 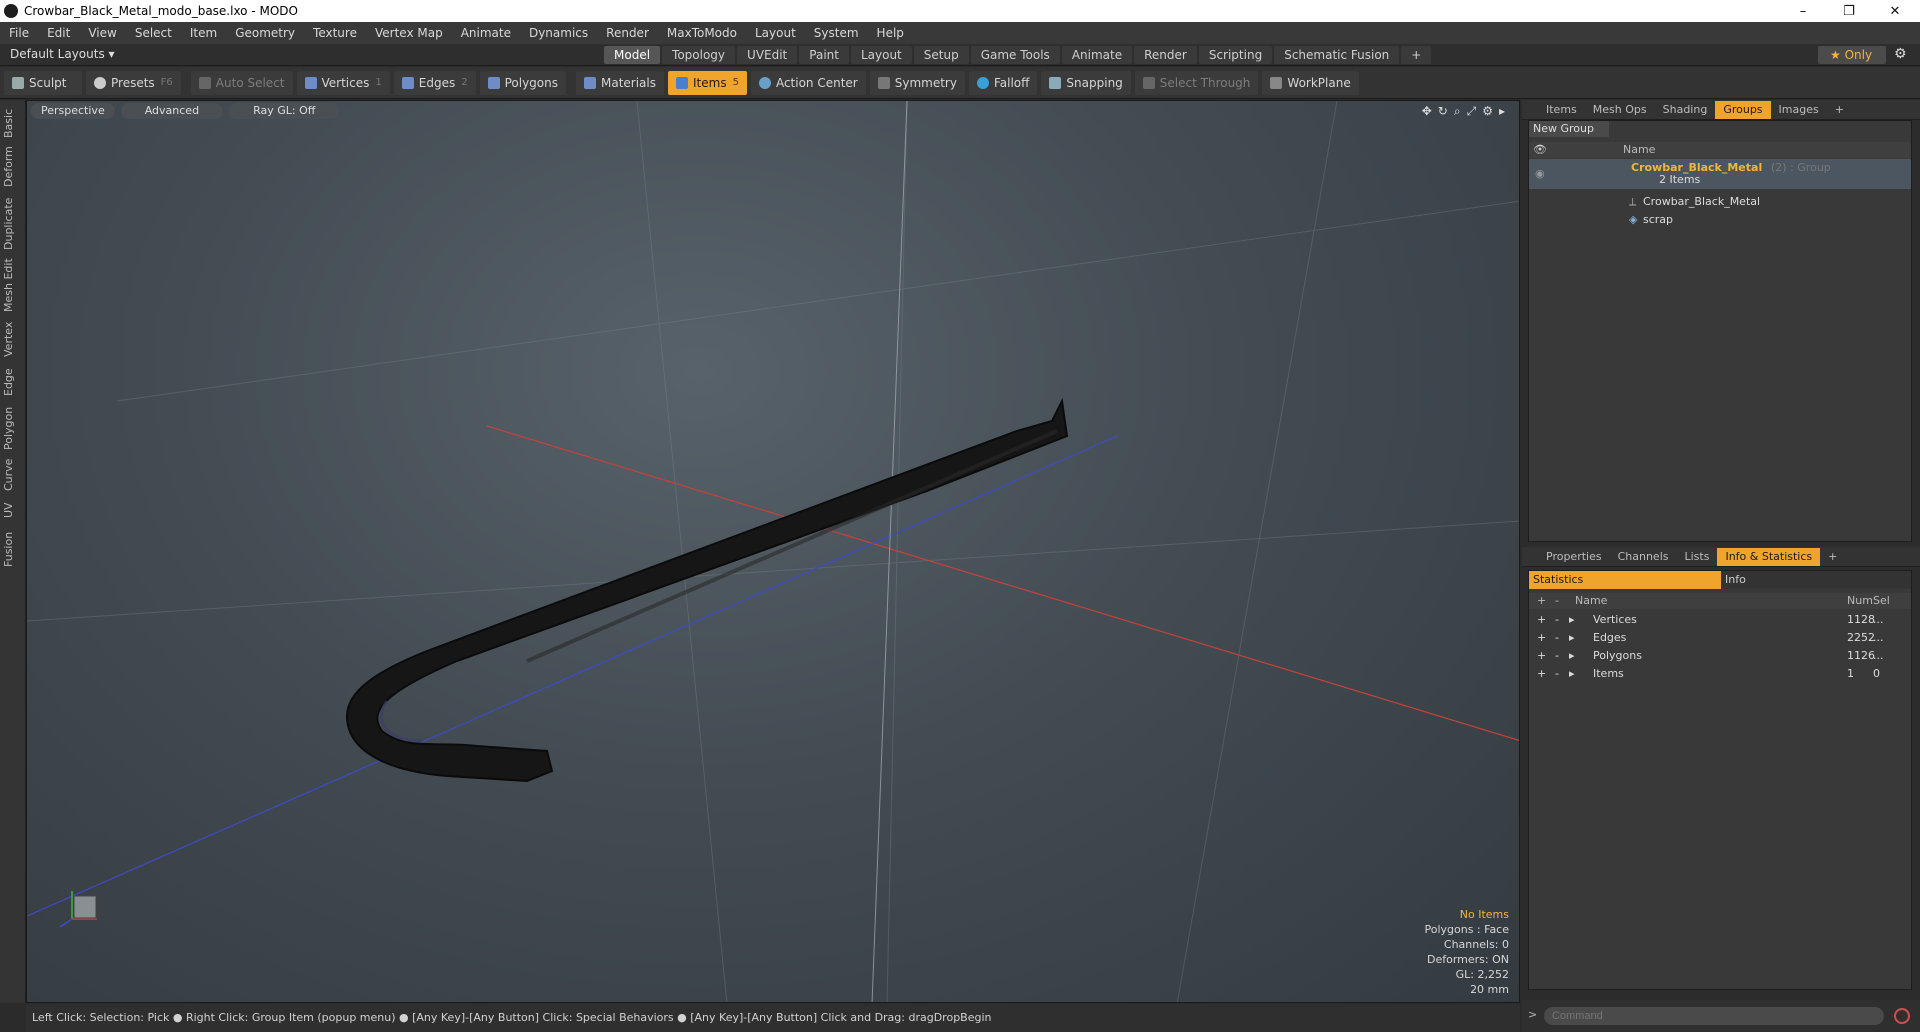 I want to click on sculpt-button: Sculpt, so click(x=43, y=82).